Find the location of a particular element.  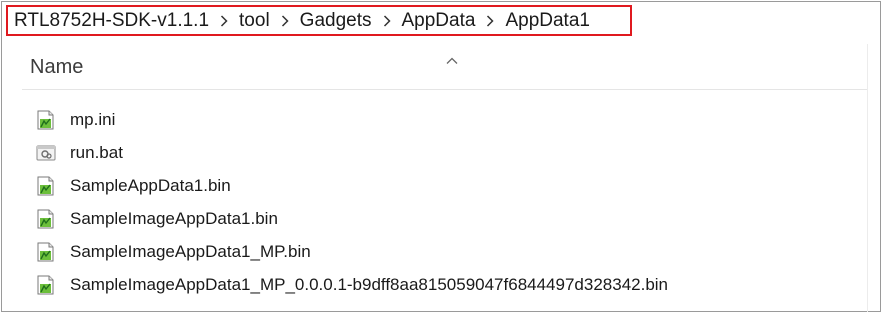

column-header-label: Name is located at coordinates (57, 67).